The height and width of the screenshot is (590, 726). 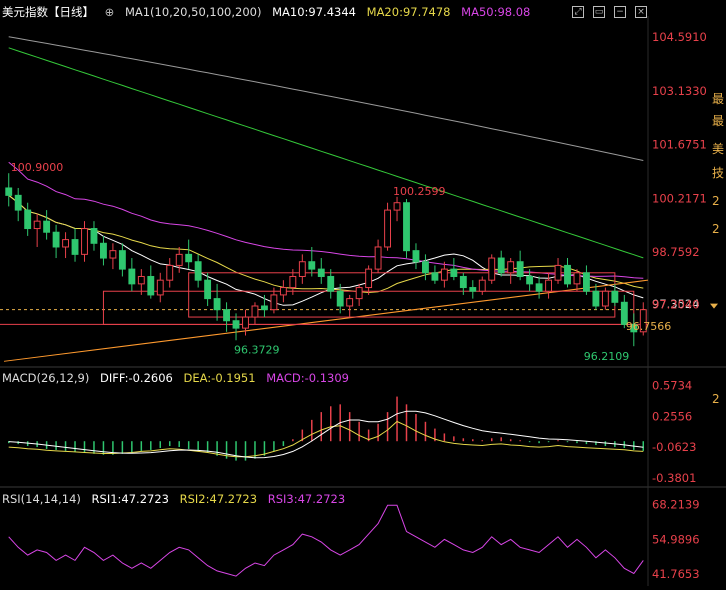 What do you see at coordinates (419, 191) in the screenshot?
I see `high-annotation: 100.2599` at bounding box center [419, 191].